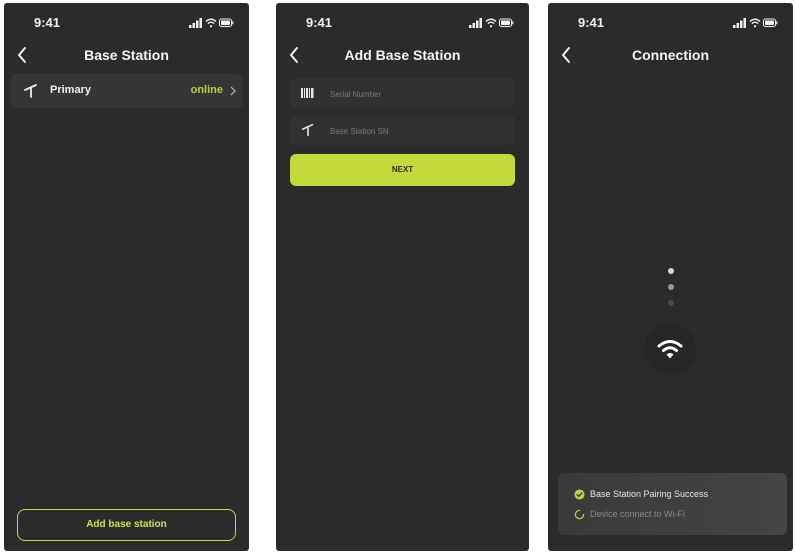 This screenshot has height=553, width=795. What do you see at coordinates (579, 514) in the screenshot?
I see `spinner-icon` at bounding box center [579, 514].